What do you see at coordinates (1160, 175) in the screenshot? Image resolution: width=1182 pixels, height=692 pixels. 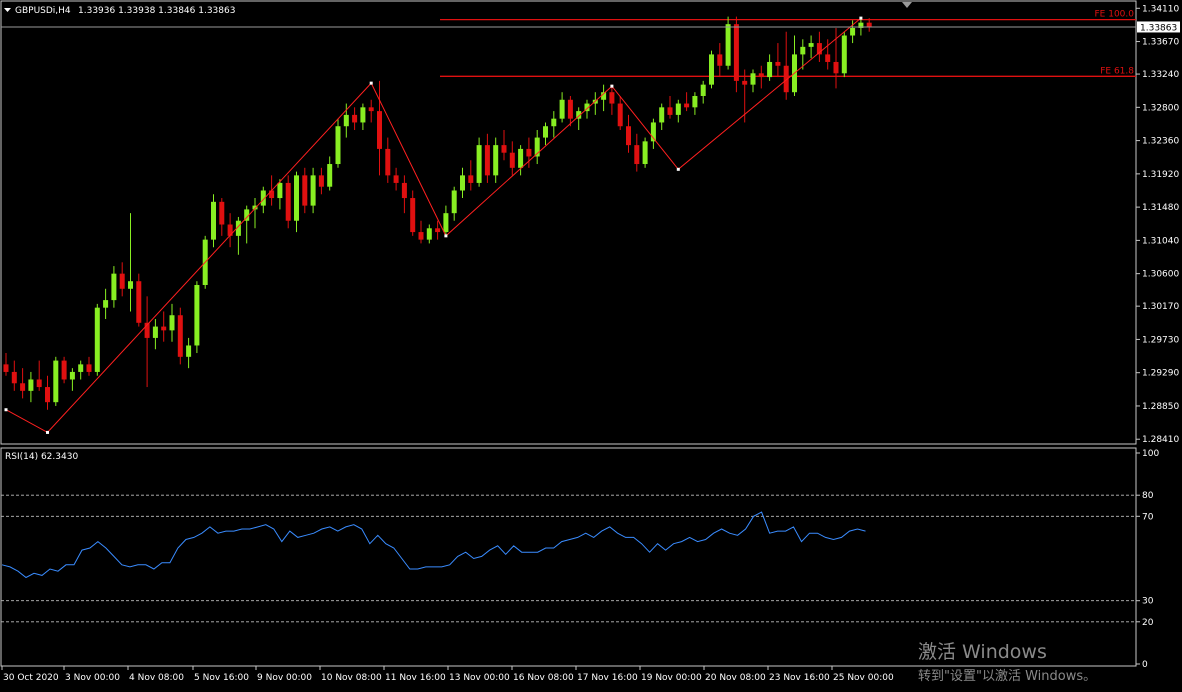 I see `price-tick-label: 1.31920` at bounding box center [1160, 175].